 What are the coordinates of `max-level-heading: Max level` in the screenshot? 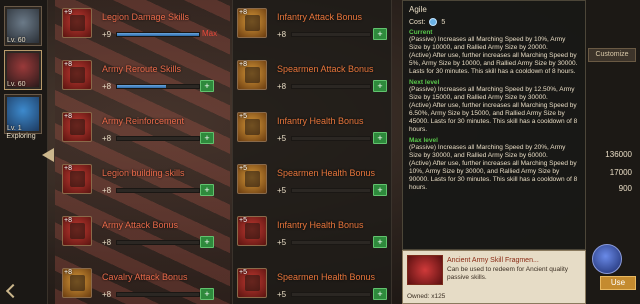 It's located at (423, 140).